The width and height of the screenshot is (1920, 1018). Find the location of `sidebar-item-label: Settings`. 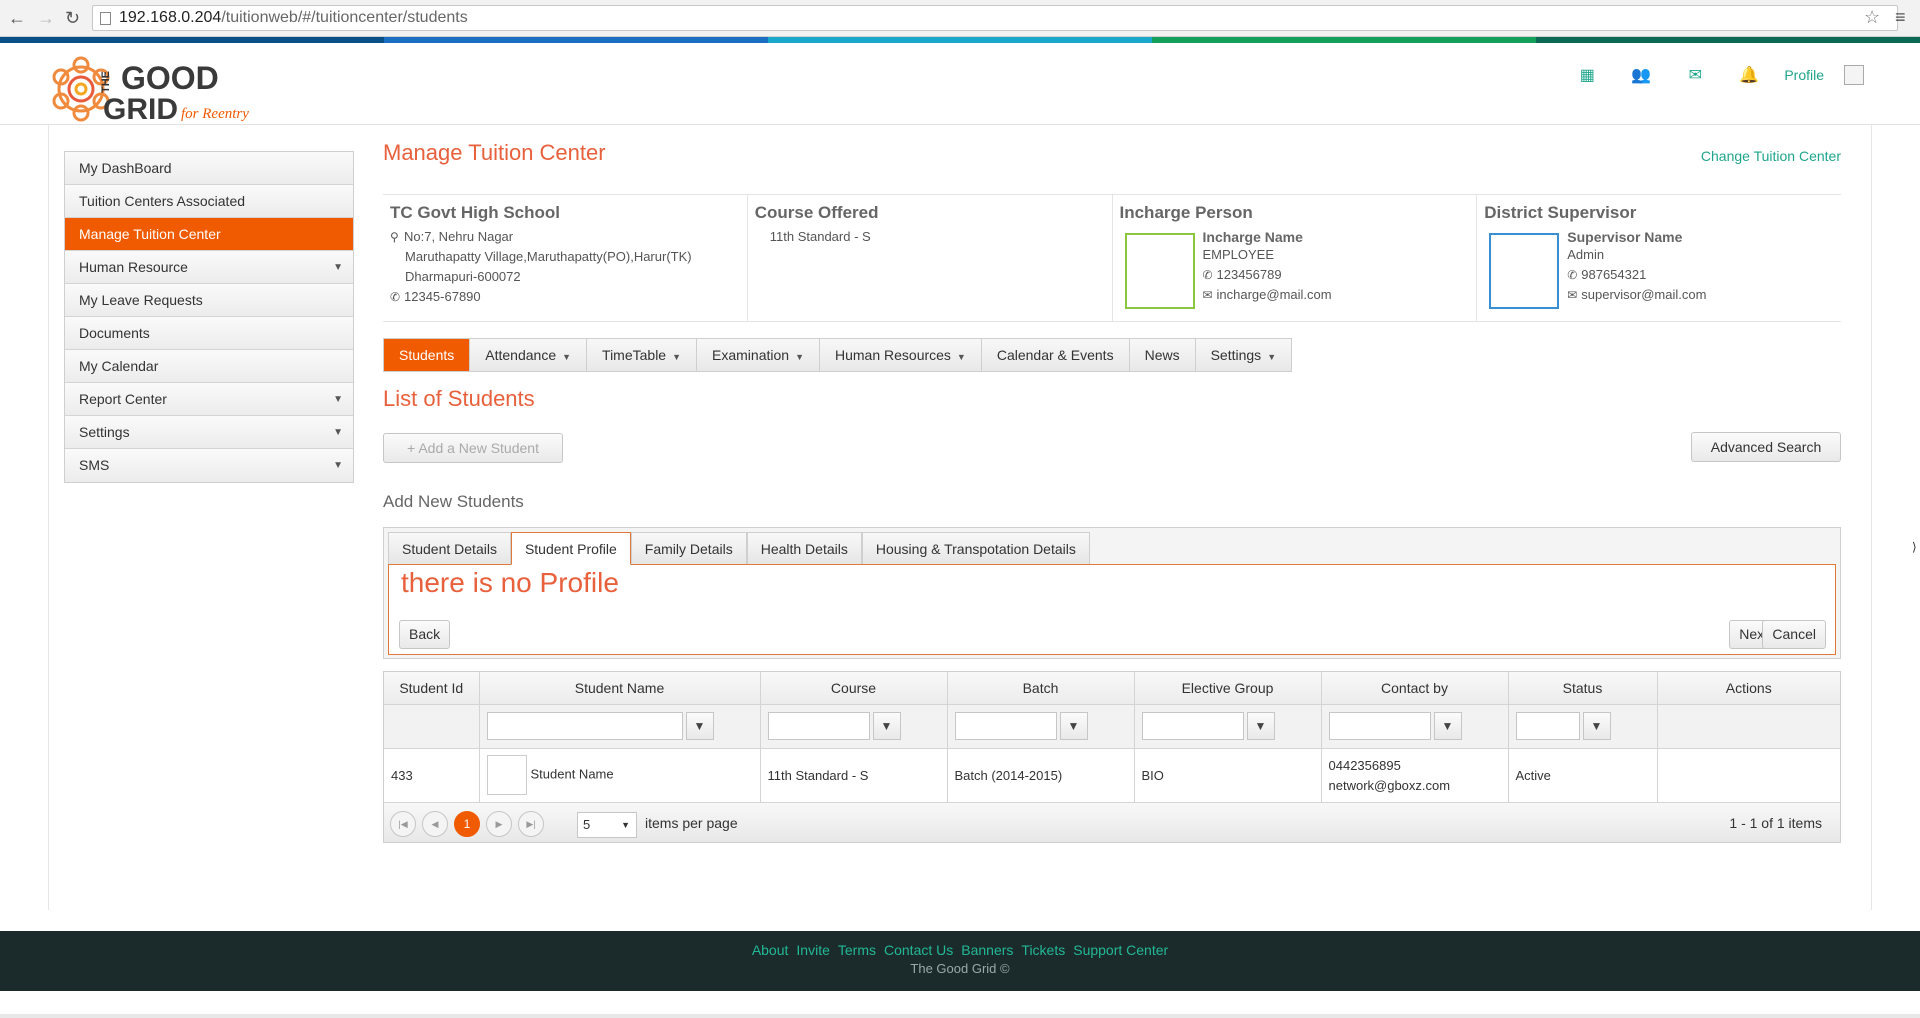

sidebar-item-label: Settings is located at coordinates (104, 432).